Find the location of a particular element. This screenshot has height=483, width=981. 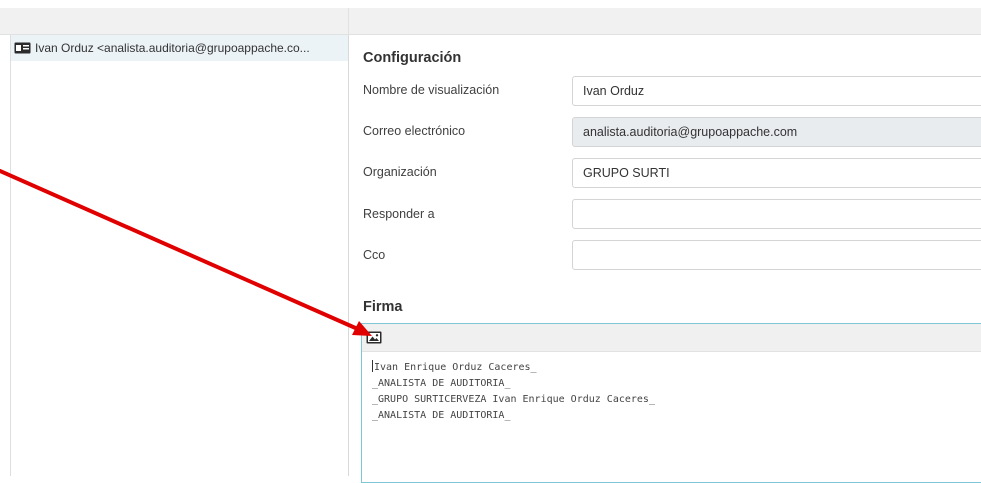

email-field: analista.auditoria@grupoappache.com is located at coordinates (776, 132).